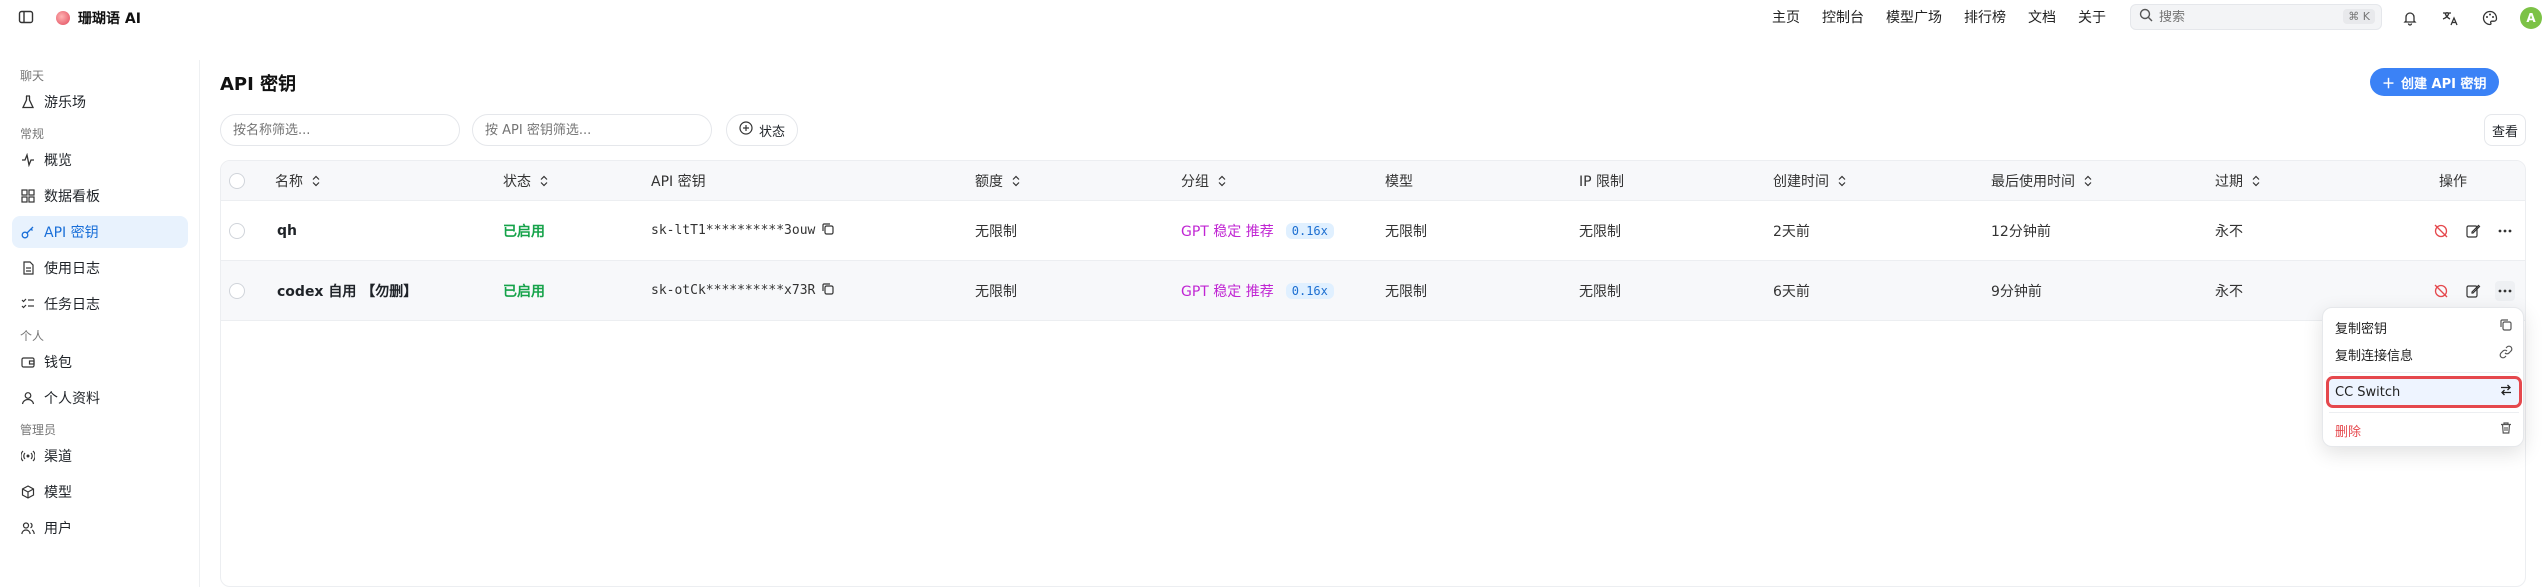 The width and height of the screenshot is (2546, 587). I want to click on sidebar-item-label: 概览, so click(58, 161).